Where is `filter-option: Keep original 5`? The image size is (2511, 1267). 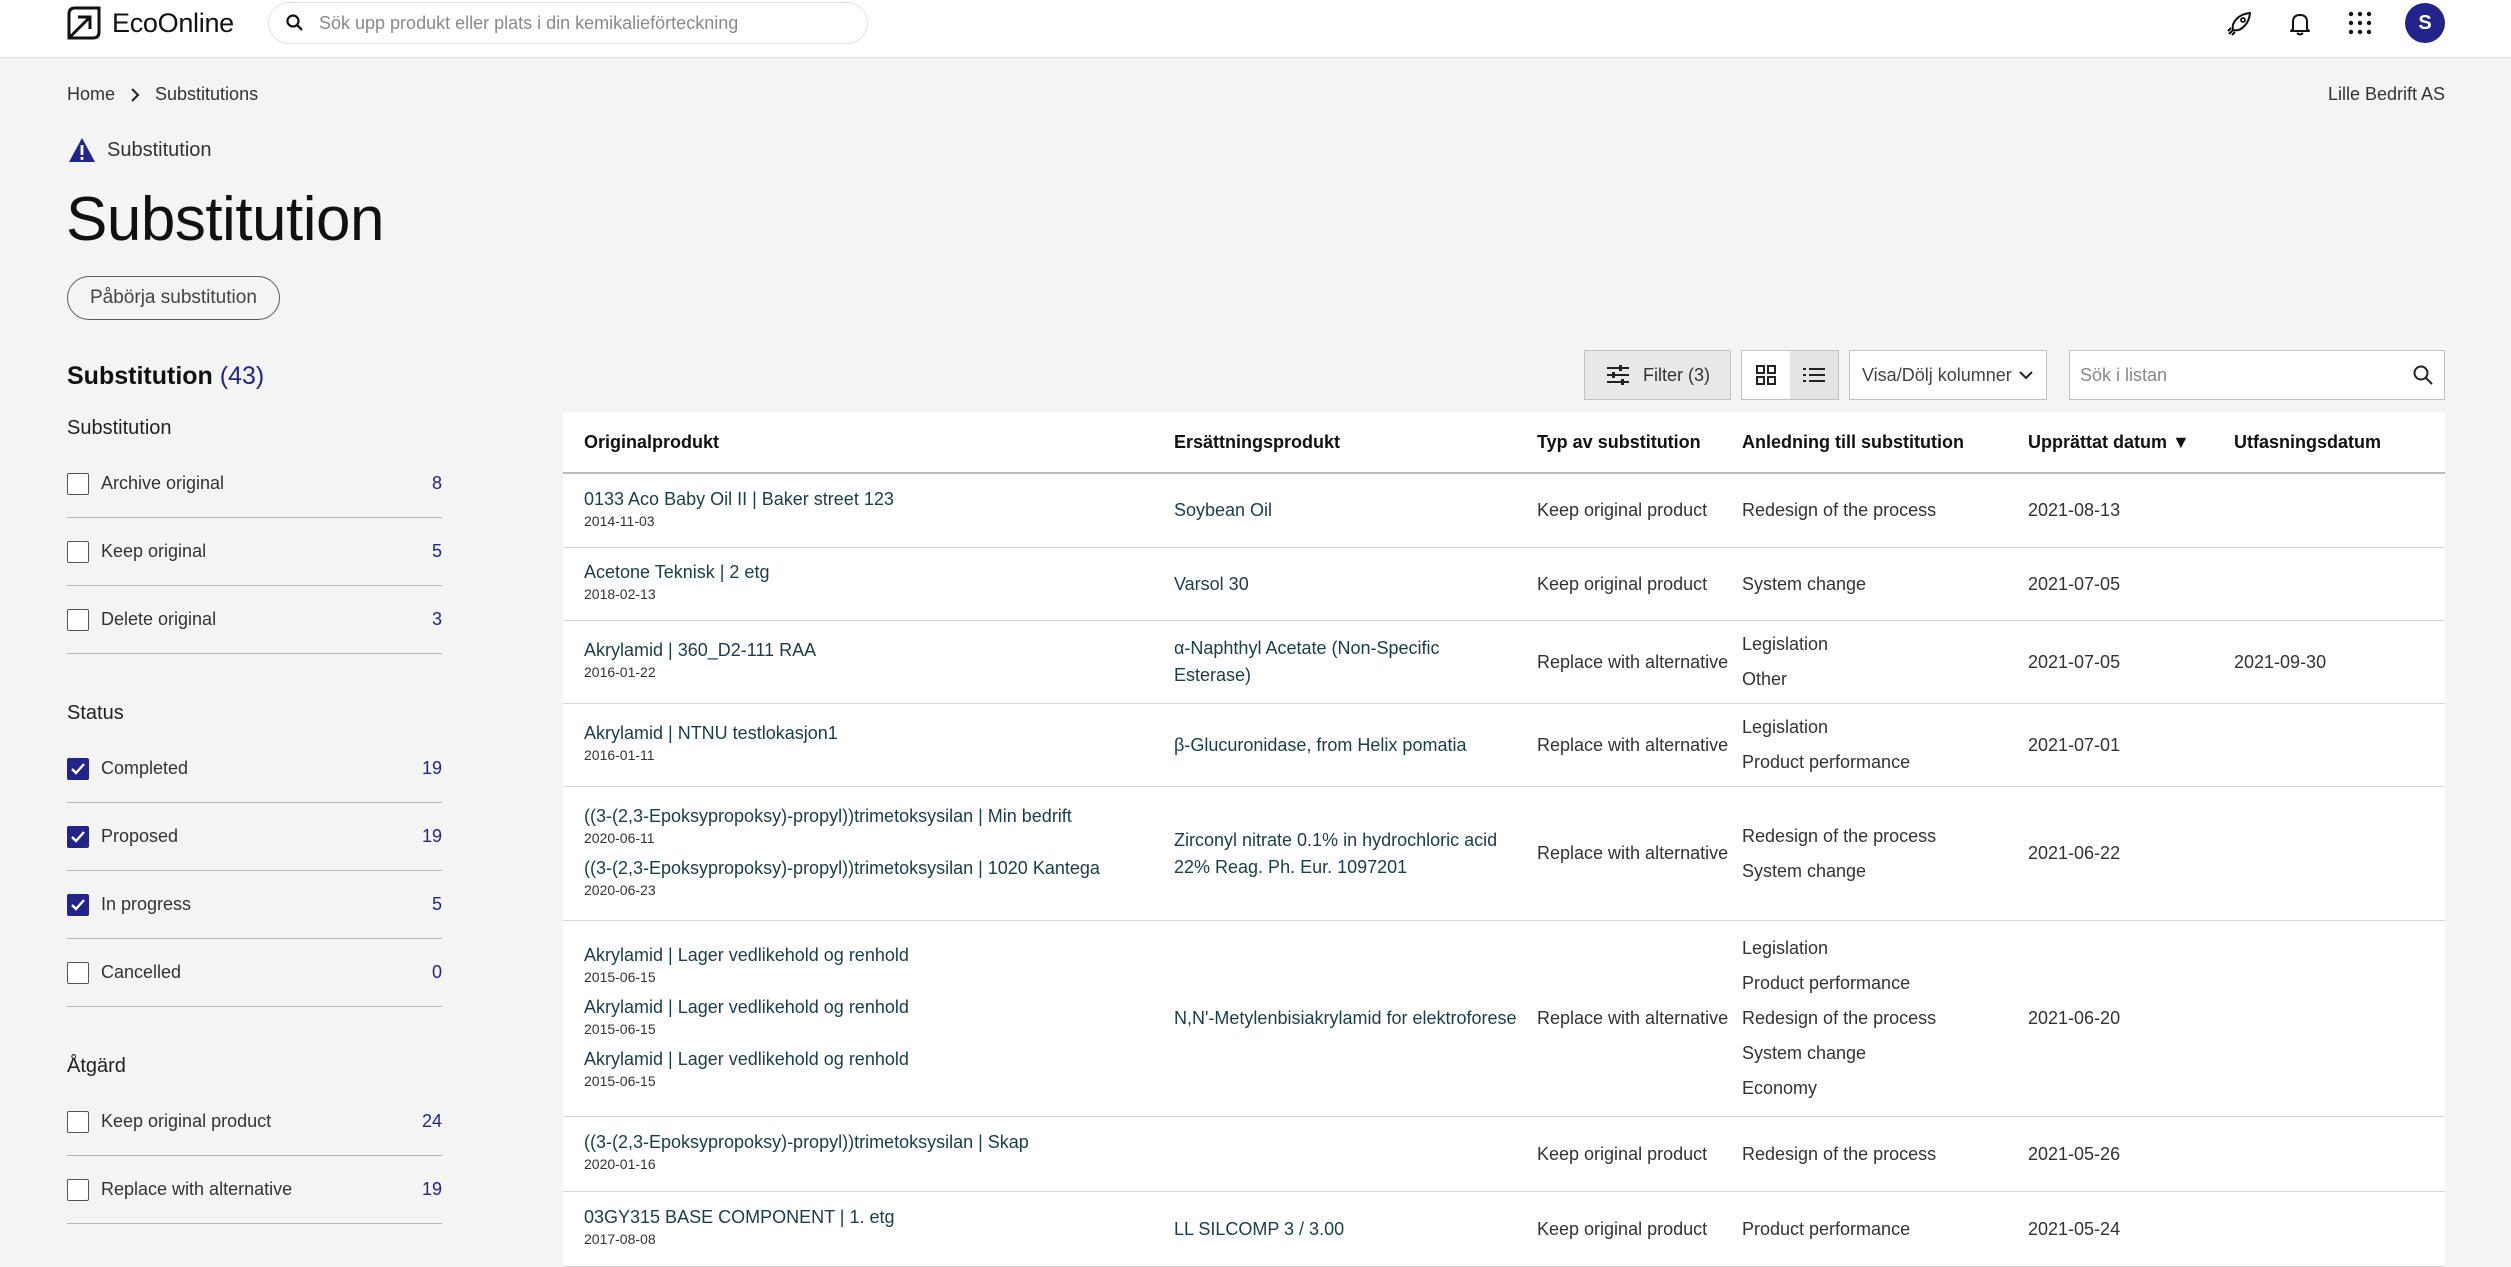 filter-option: Keep original 5 is located at coordinates (254, 552).